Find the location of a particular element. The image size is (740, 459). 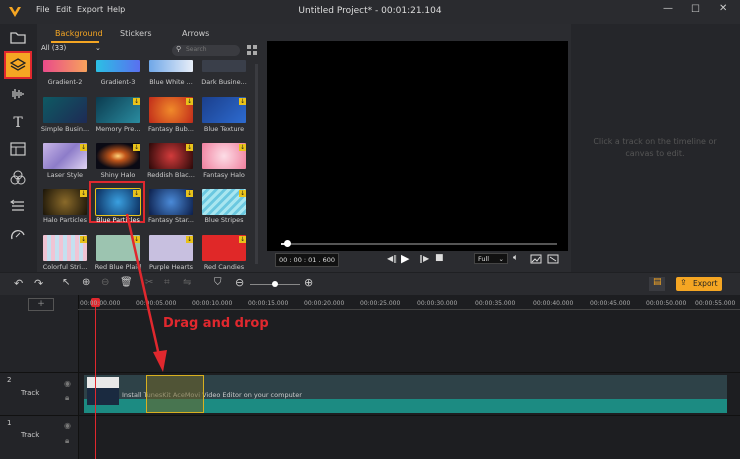

item-label: Blue Stripes is located at coordinates (224, 220).